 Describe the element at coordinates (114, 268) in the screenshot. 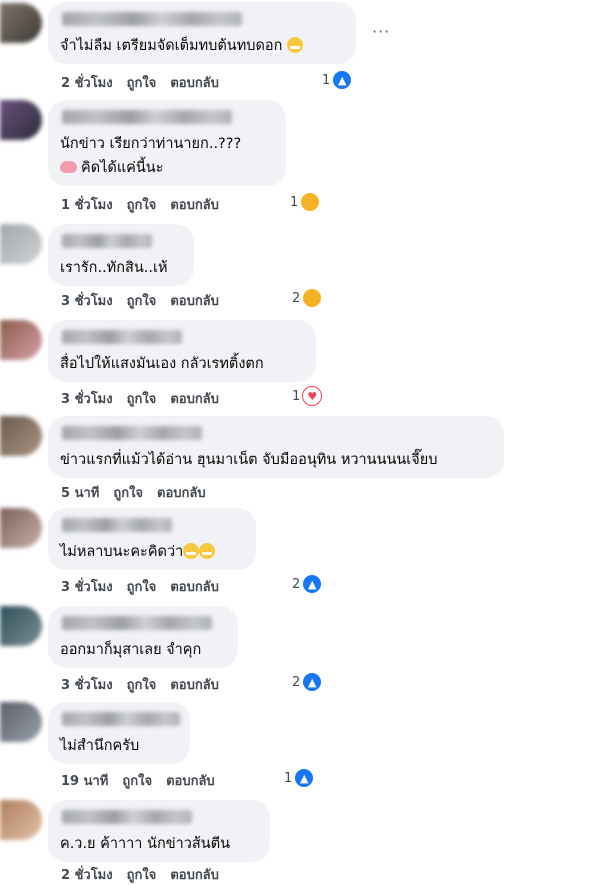

I see `comment-text: เรารัก..ทักสิน..เห้` at that location.